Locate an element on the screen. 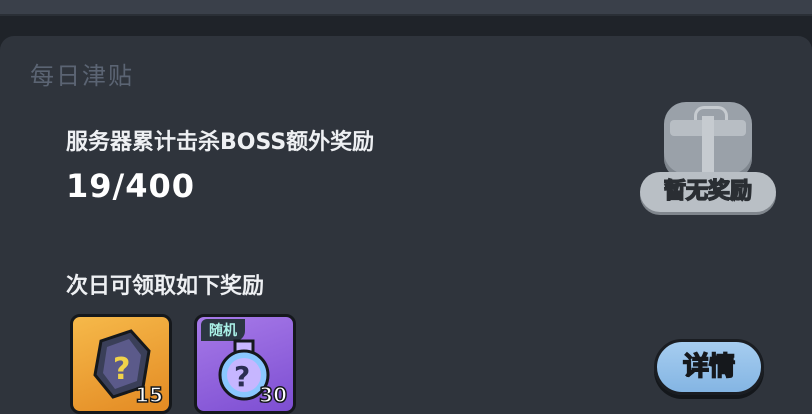 This screenshot has width=812, height=414. reward-item-gem: ? 15 is located at coordinates (121, 364).